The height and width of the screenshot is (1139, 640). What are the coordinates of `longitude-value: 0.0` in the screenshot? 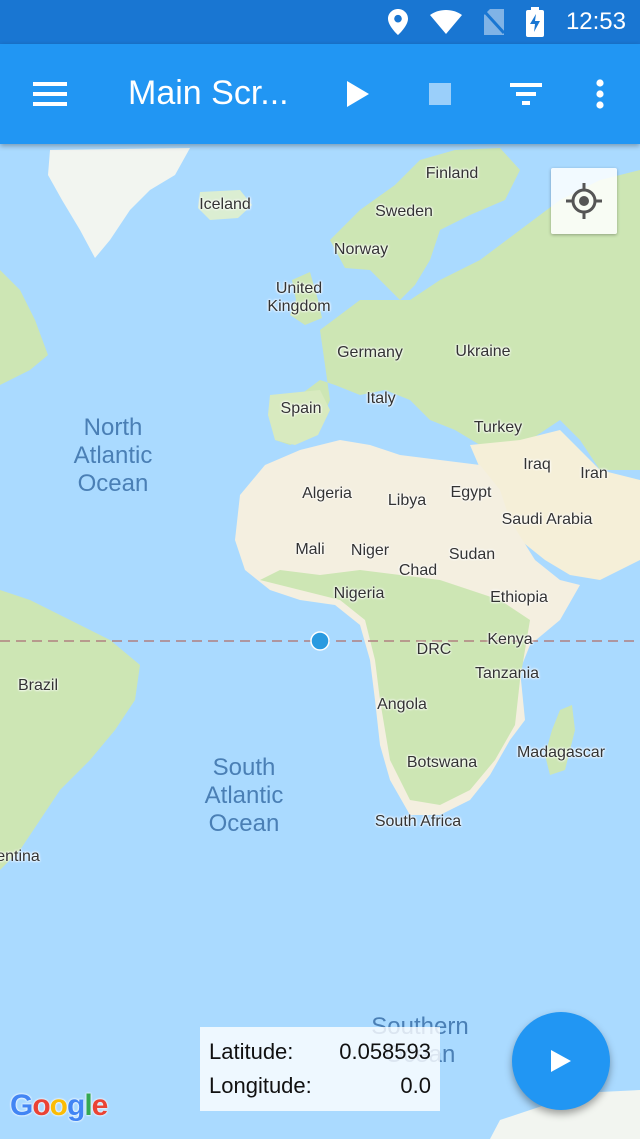 It's located at (415, 1085).